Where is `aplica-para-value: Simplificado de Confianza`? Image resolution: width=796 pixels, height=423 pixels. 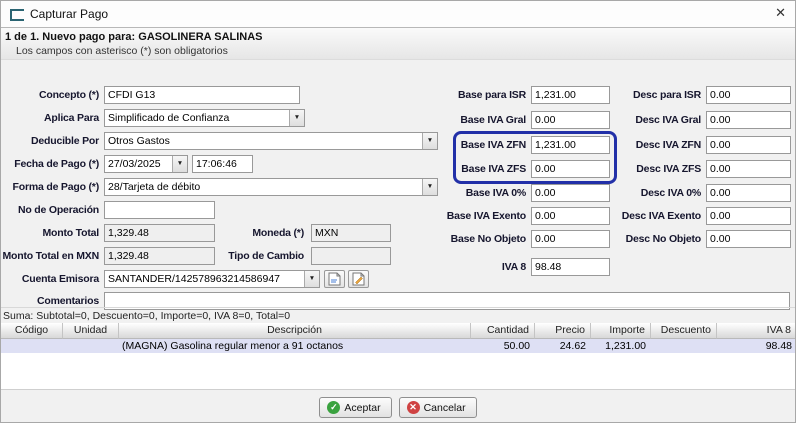
aplica-para-value: Simplificado de Confianza is located at coordinates (169, 118).